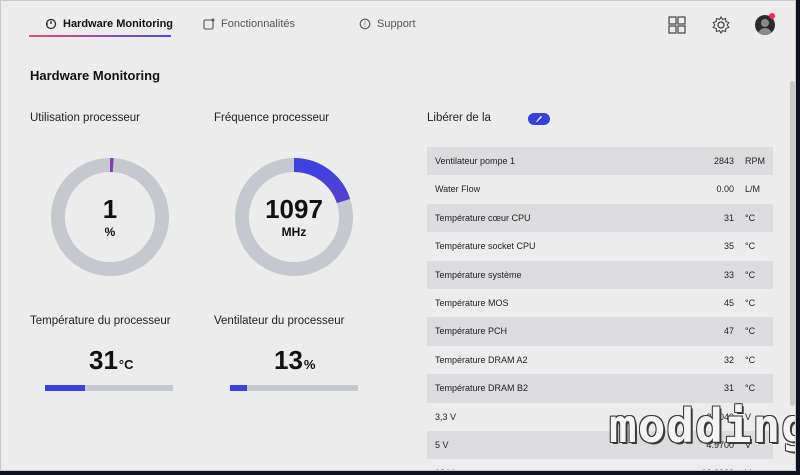 This screenshot has width=800, height=475. I want to click on cpu-temp-readout: 31 °C, so click(111, 360).